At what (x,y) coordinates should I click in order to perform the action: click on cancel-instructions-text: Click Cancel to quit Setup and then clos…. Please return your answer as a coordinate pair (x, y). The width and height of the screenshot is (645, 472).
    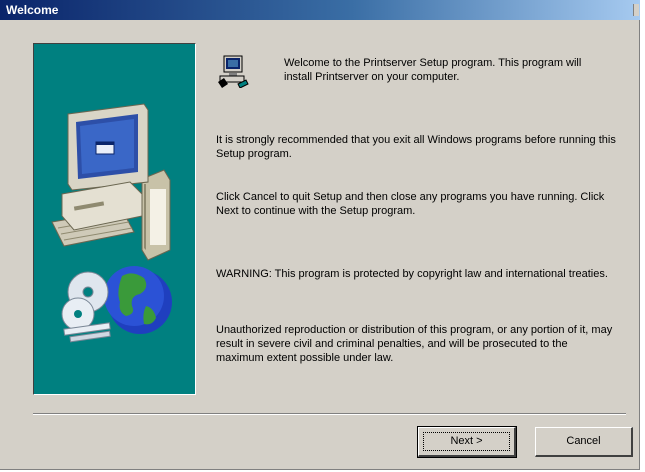
    Looking at the image, I should click on (410, 204).